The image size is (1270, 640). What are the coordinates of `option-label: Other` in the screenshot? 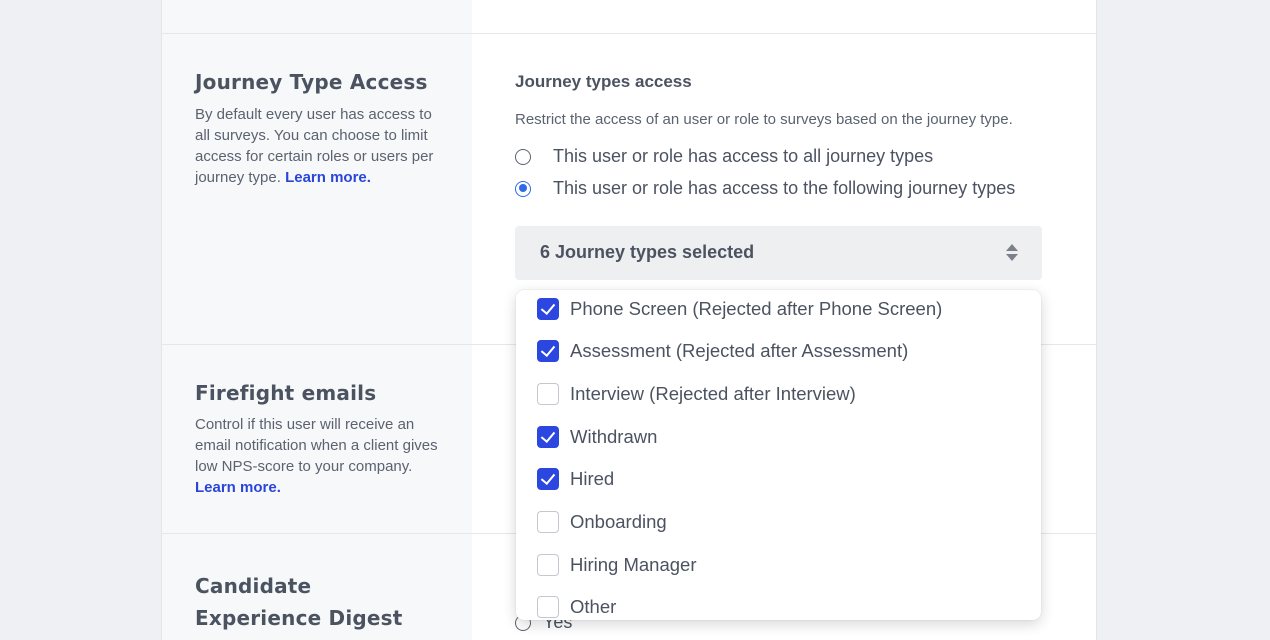 It's located at (593, 606).